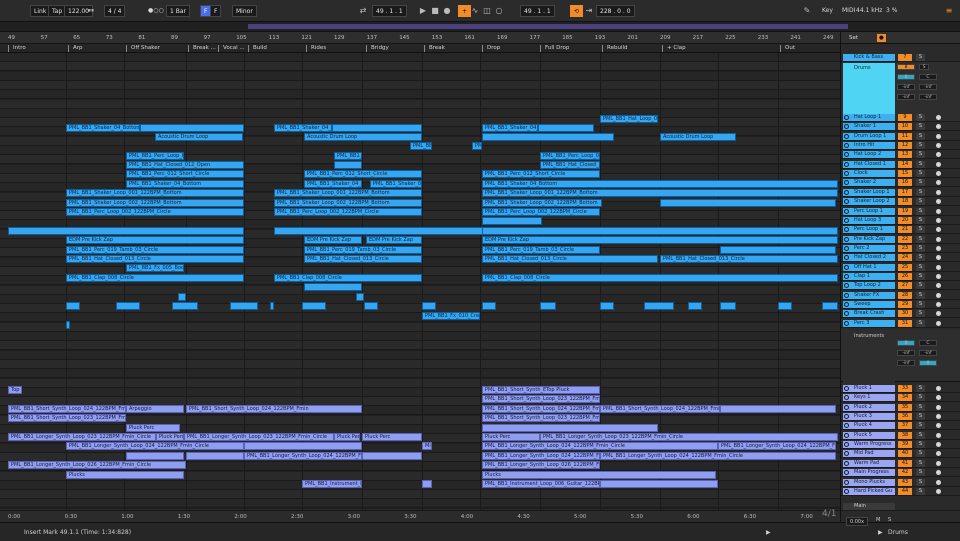  I want to click on inst-volume: -inf, so click(906, 353).